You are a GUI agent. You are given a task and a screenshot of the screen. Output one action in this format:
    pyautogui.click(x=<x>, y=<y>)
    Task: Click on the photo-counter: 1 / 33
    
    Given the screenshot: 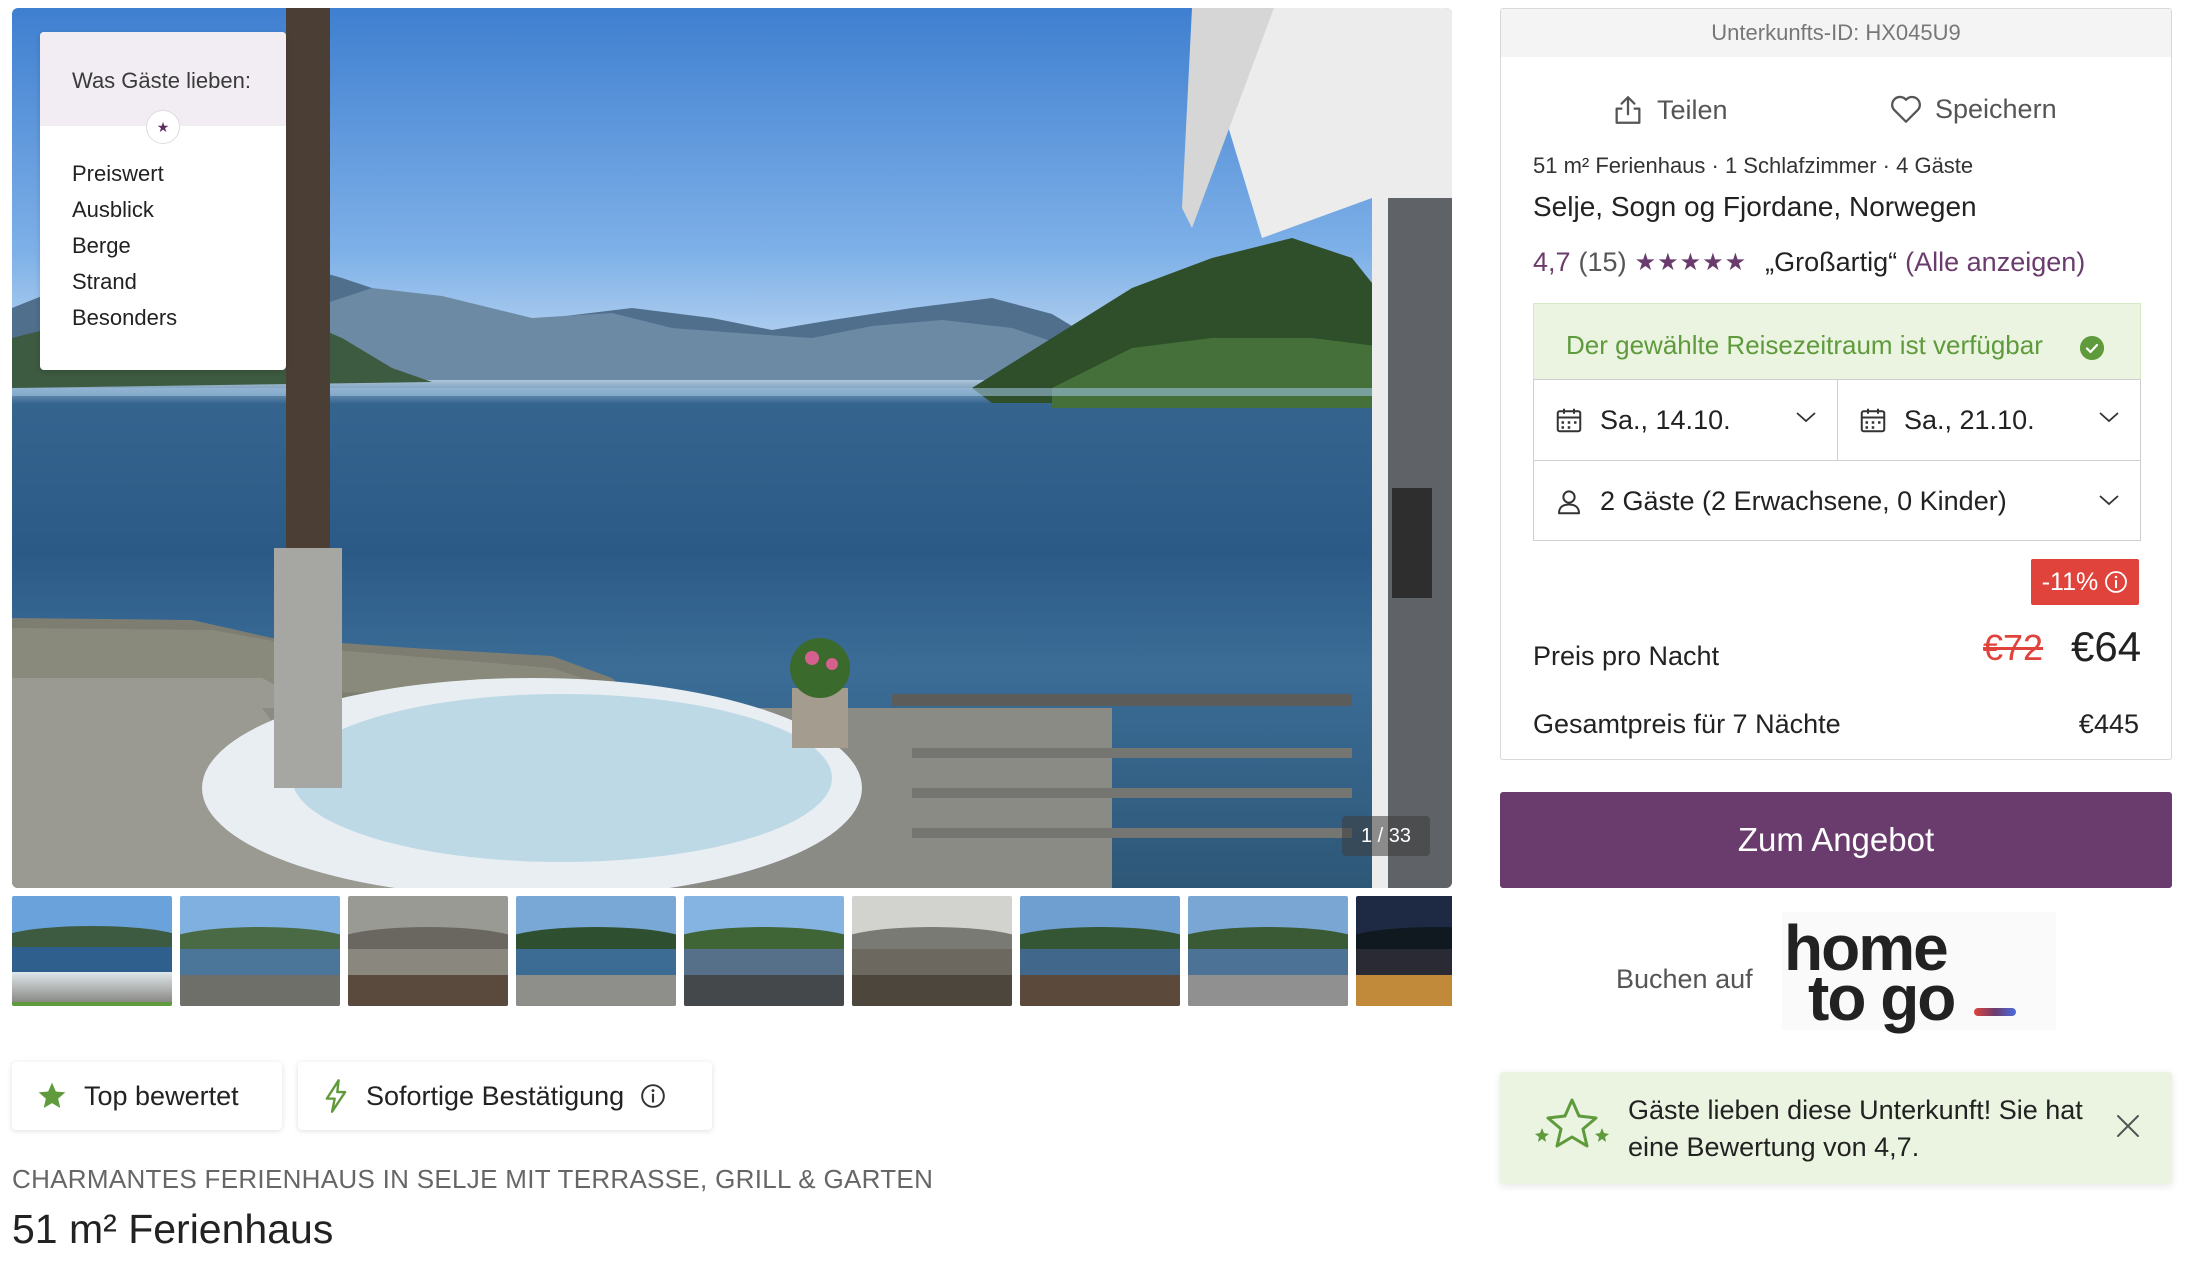 What is the action you would take?
    pyautogui.click(x=1386, y=836)
    